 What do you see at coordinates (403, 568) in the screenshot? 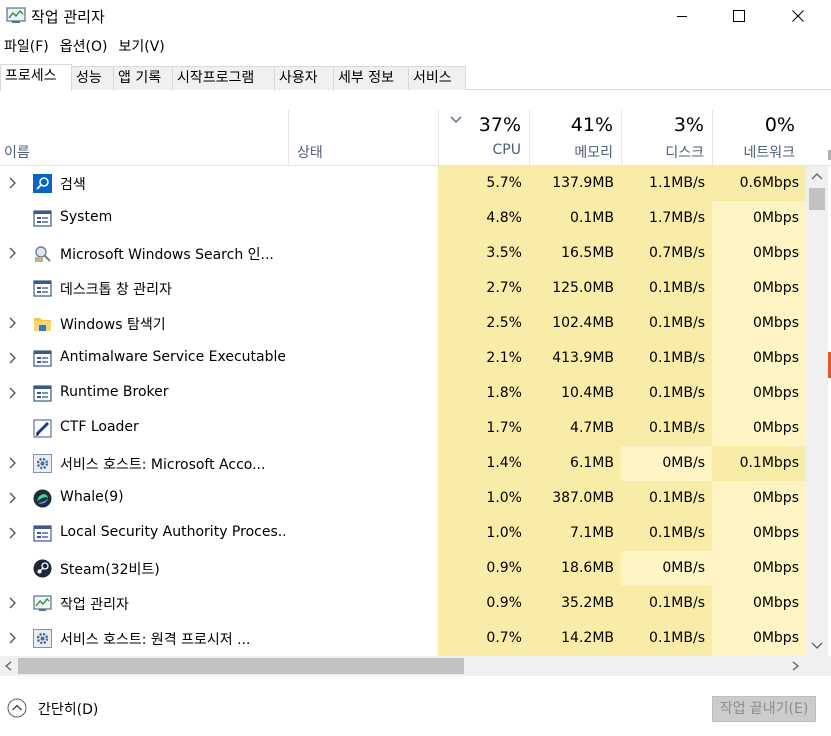
I see `process-row: Steam(32비트) 0.9% 18.6MB 0MB/s 0Mbps` at bounding box center [403, 568].